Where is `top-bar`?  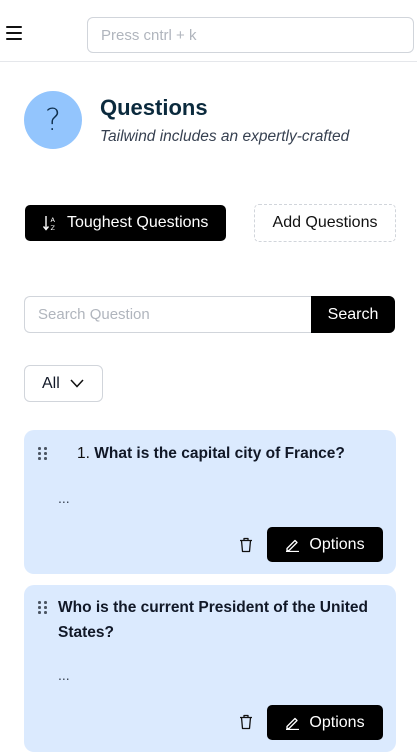 top-bar is located at coordinates (208, 31).